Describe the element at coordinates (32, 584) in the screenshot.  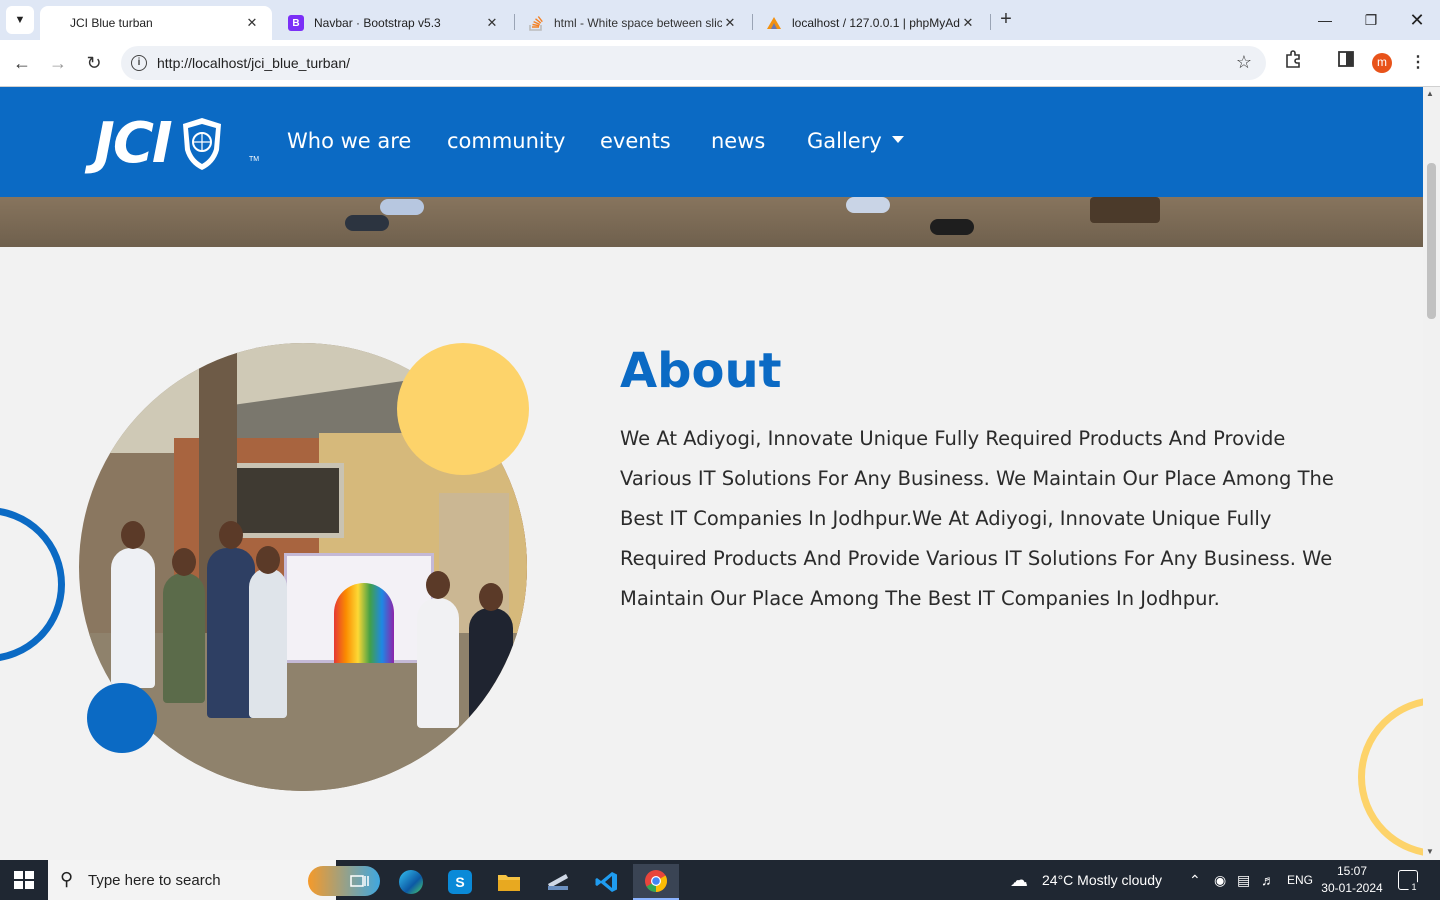
I see `decorative-blue-ring` at that location.